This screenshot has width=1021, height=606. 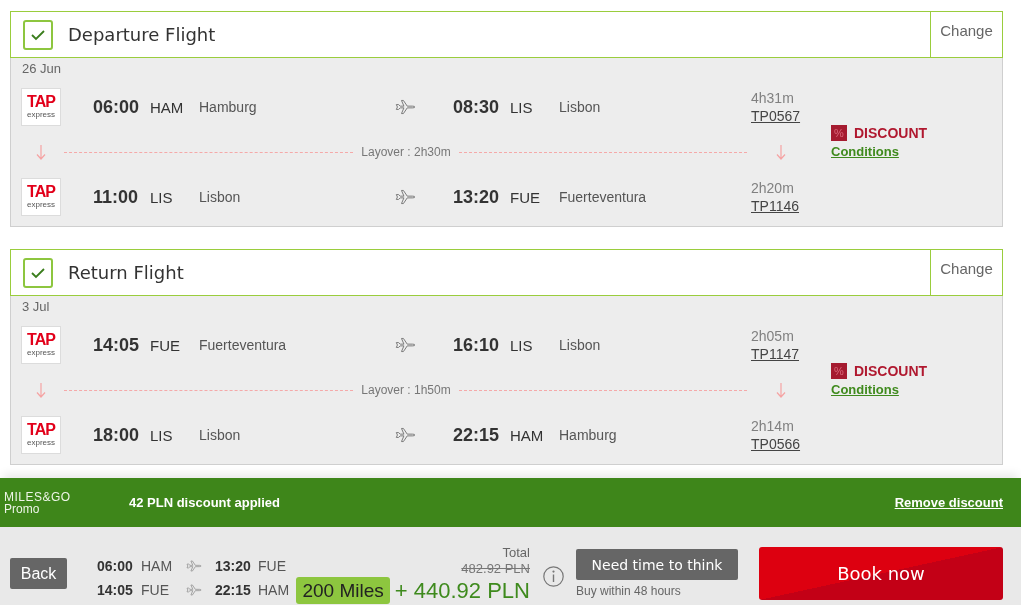 What do you see at coordinates (477, 345) in the screenshot?
I see `arrival-time: 16:10` at bounding box center [477, 345].